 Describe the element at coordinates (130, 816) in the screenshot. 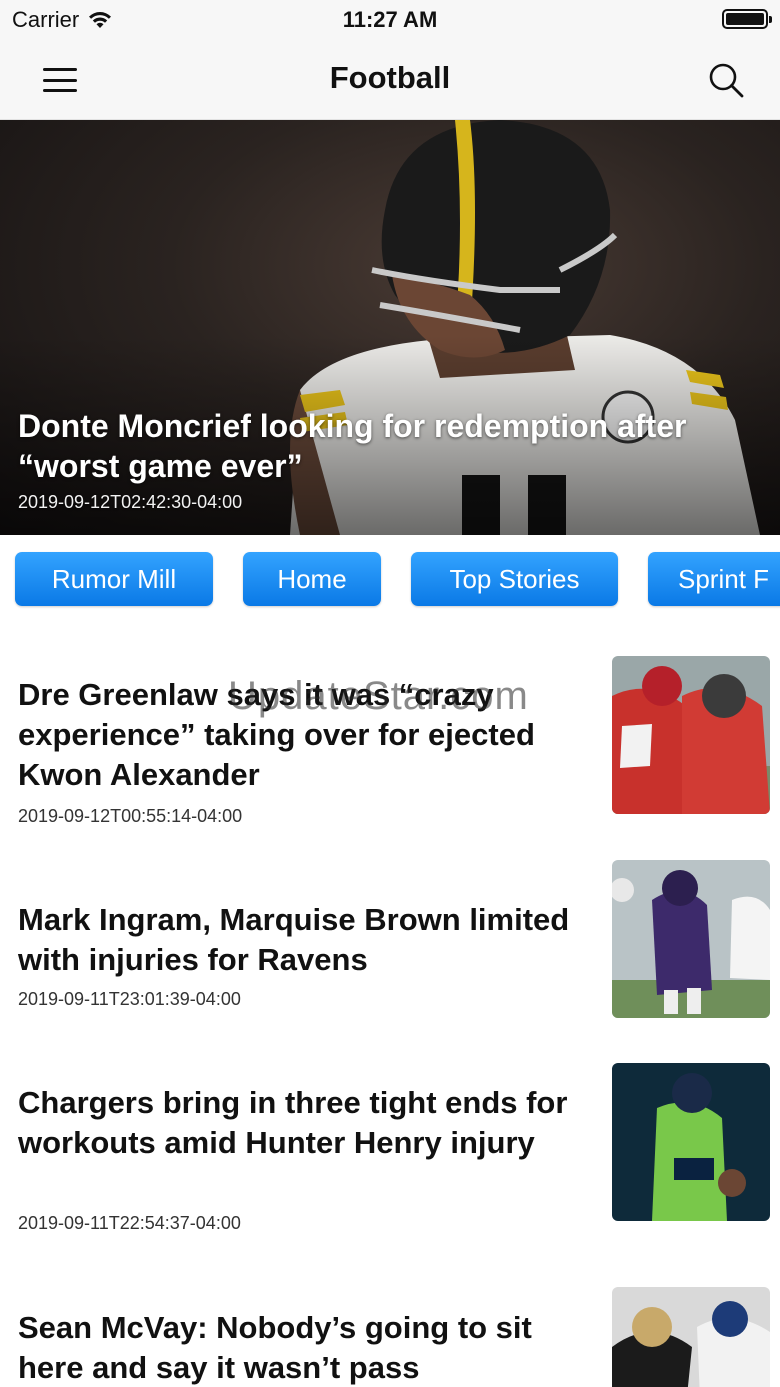

I see `article-date: 2019-09-12T00:55:14-04:00` at that location.